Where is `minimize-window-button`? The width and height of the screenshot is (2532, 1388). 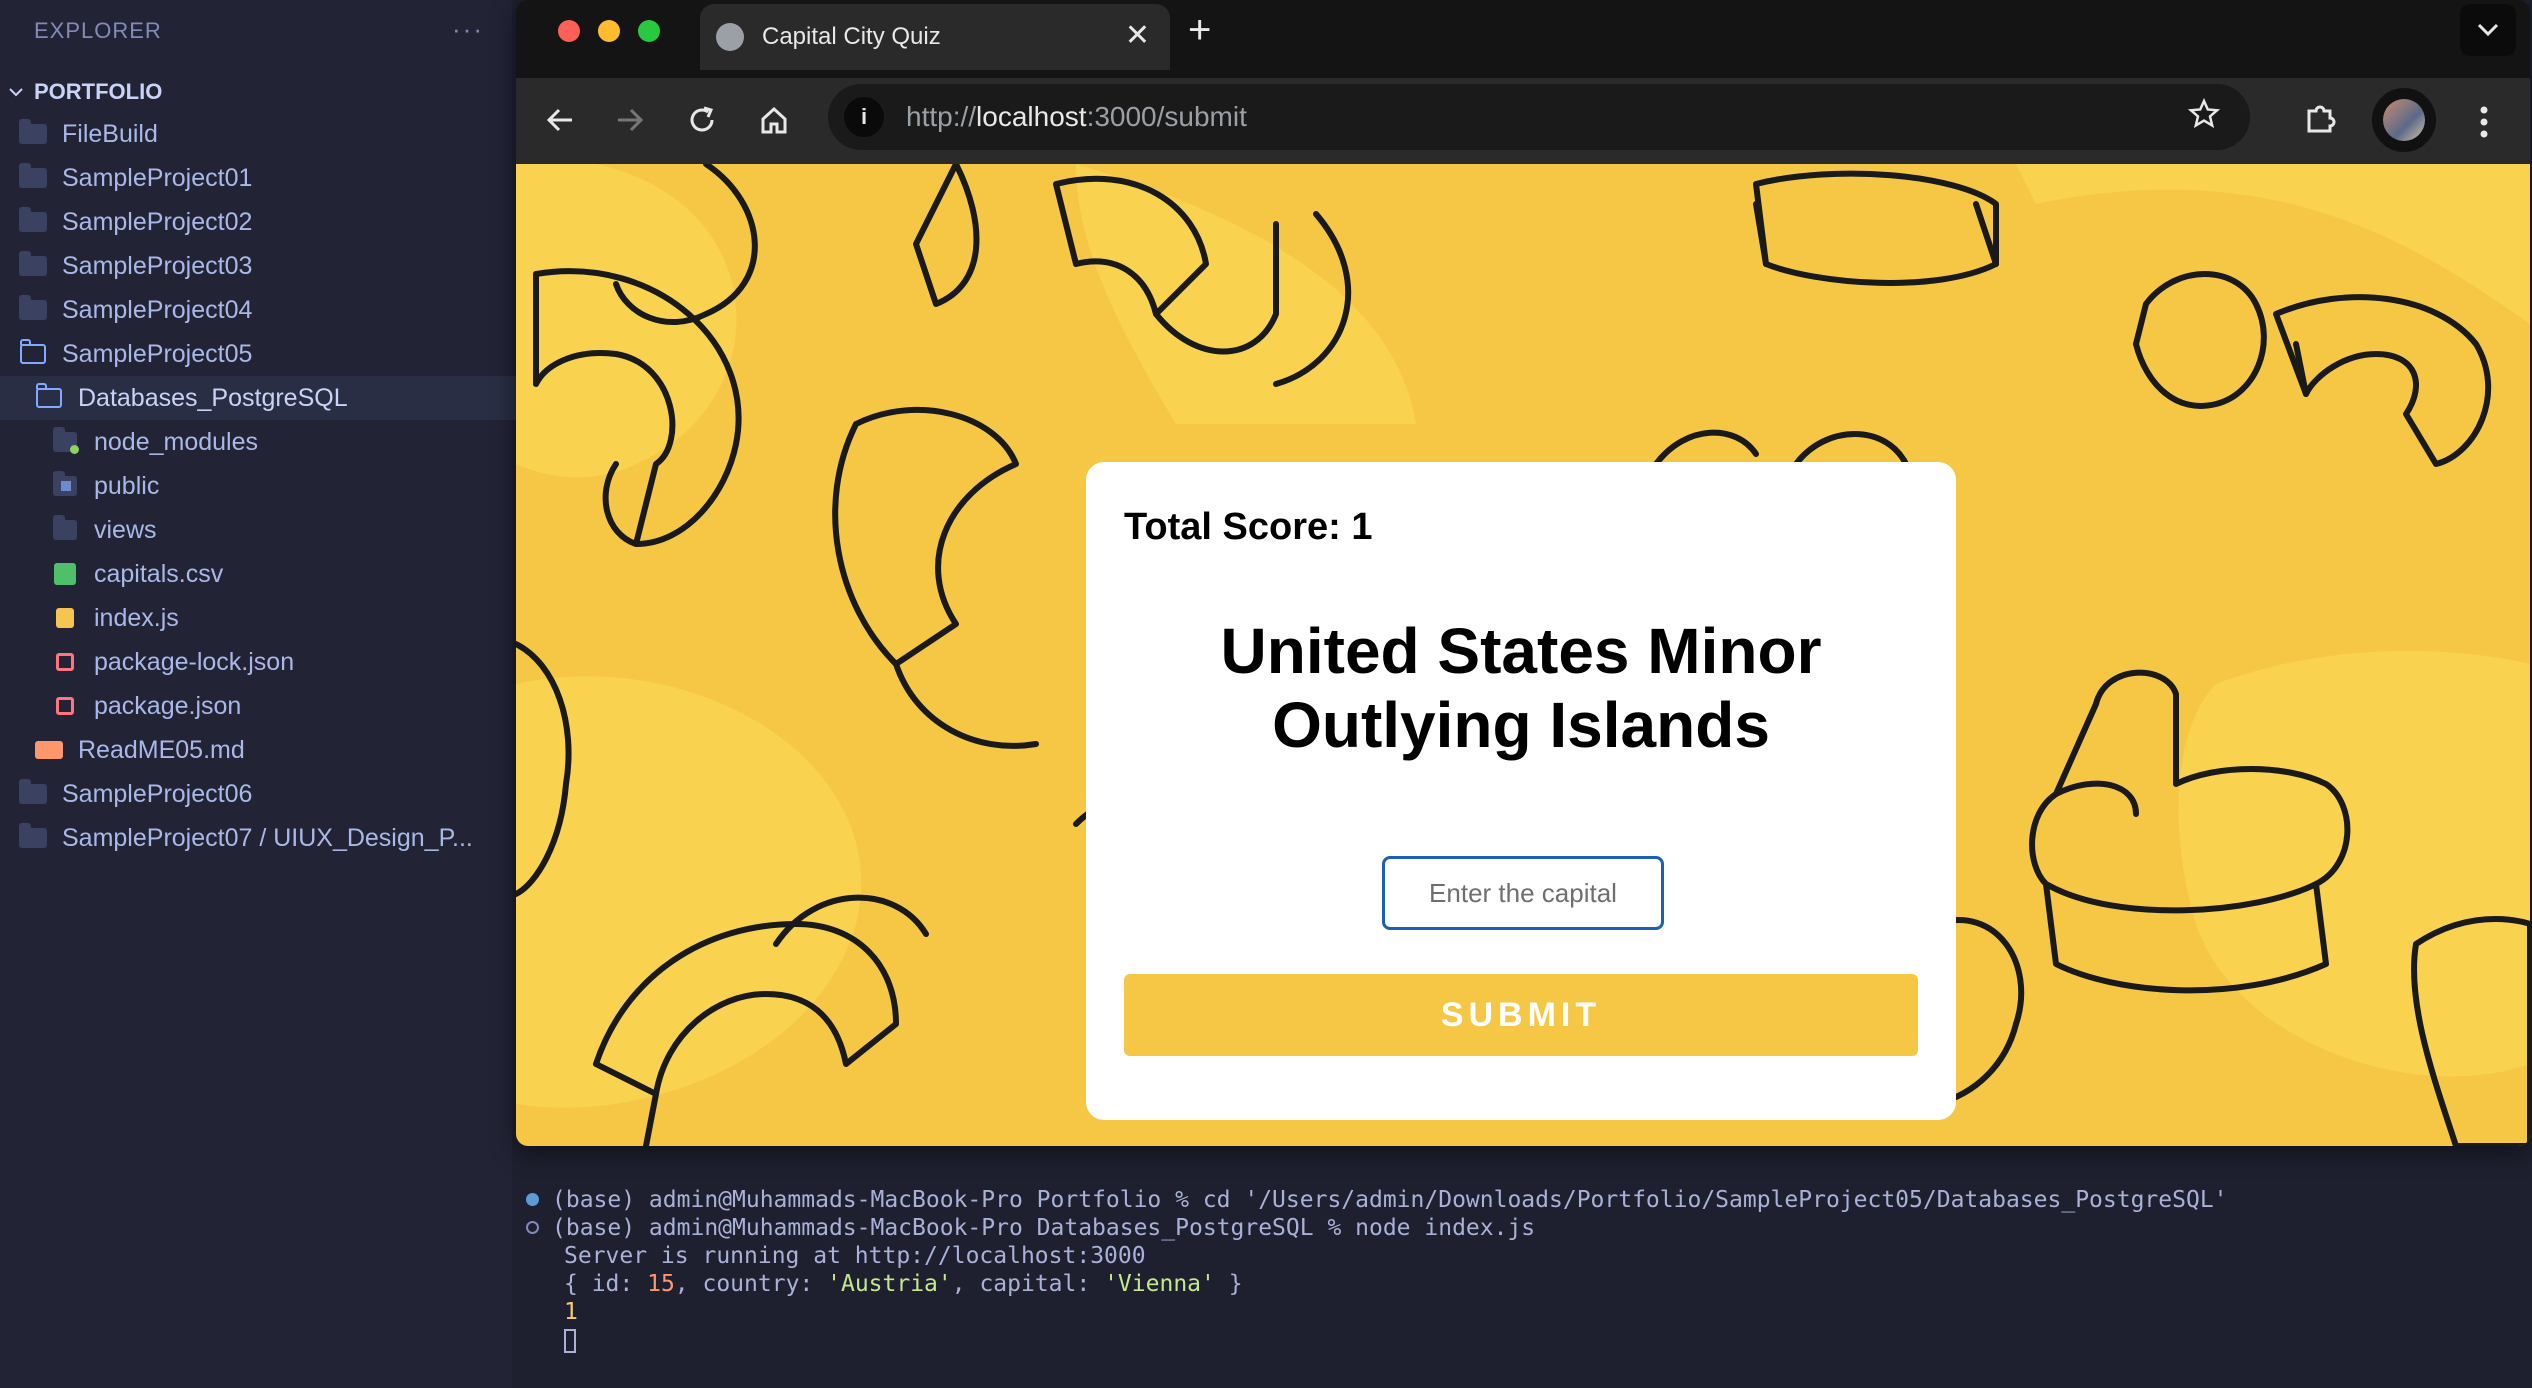
minimize-window-button is located at coordinates (609, 31).